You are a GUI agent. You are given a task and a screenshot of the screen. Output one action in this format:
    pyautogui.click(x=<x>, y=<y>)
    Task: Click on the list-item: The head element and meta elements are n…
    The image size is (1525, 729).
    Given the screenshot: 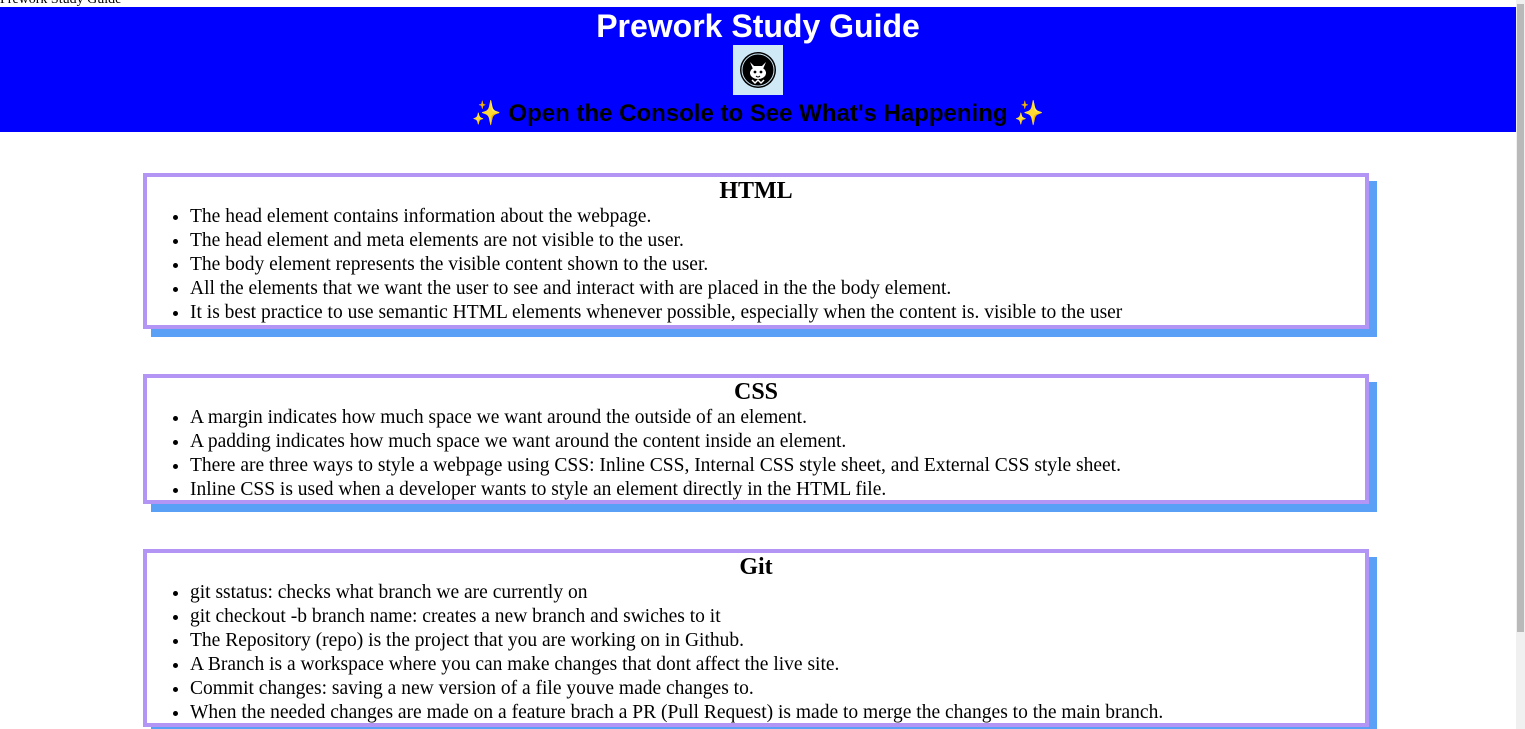 What is the action you would take?
    pyautogui.click(x=777, y=241)
    